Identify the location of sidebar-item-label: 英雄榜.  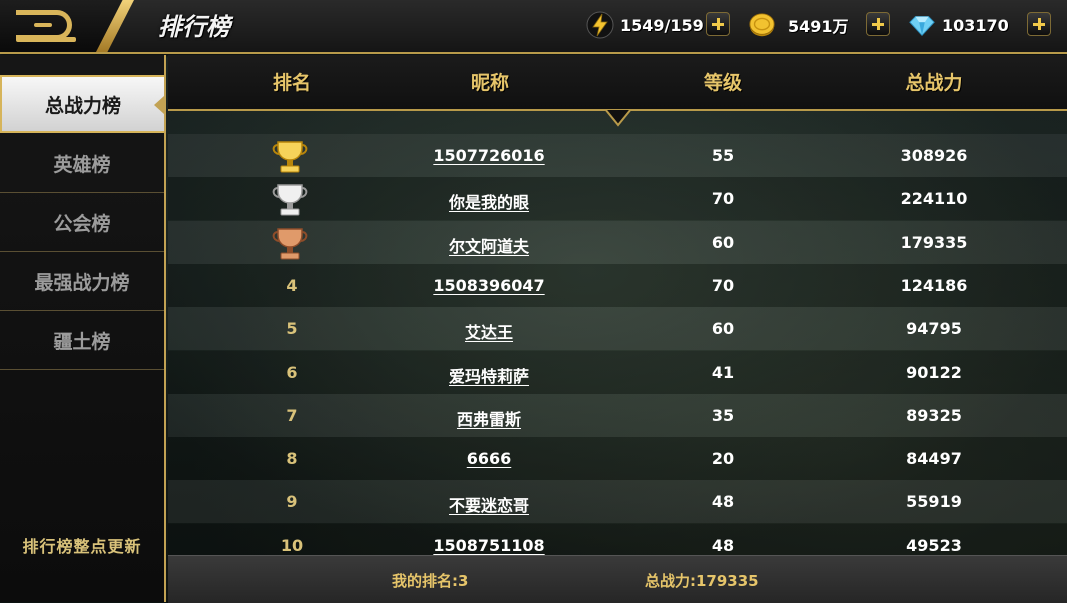
(82, 164).